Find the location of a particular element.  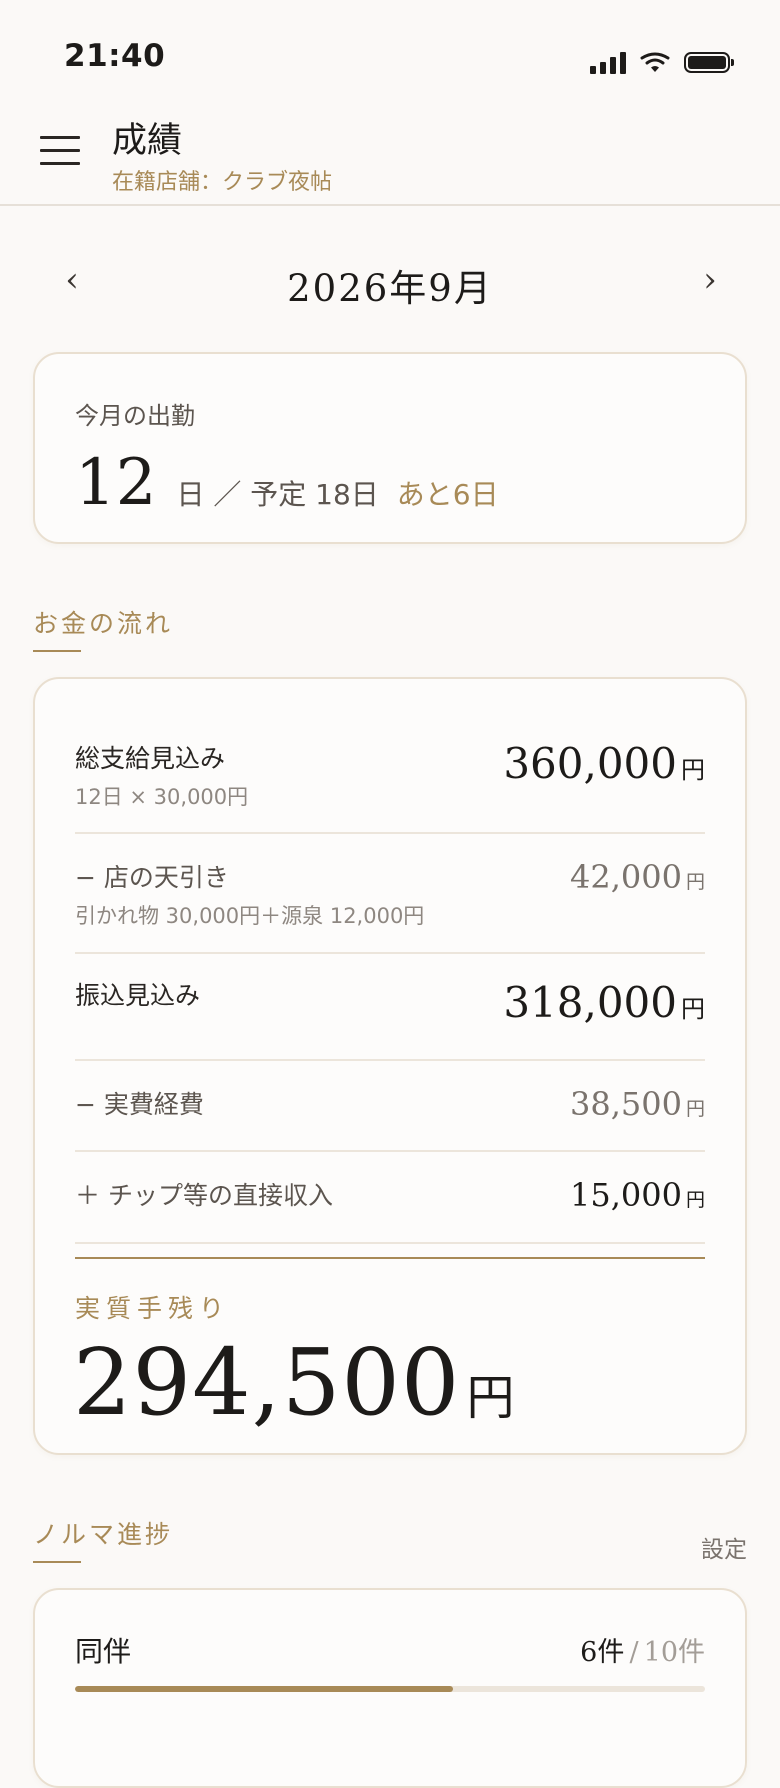

quota-card: 同伴 6件 / 10件 is located at coordinates (390, 1688).